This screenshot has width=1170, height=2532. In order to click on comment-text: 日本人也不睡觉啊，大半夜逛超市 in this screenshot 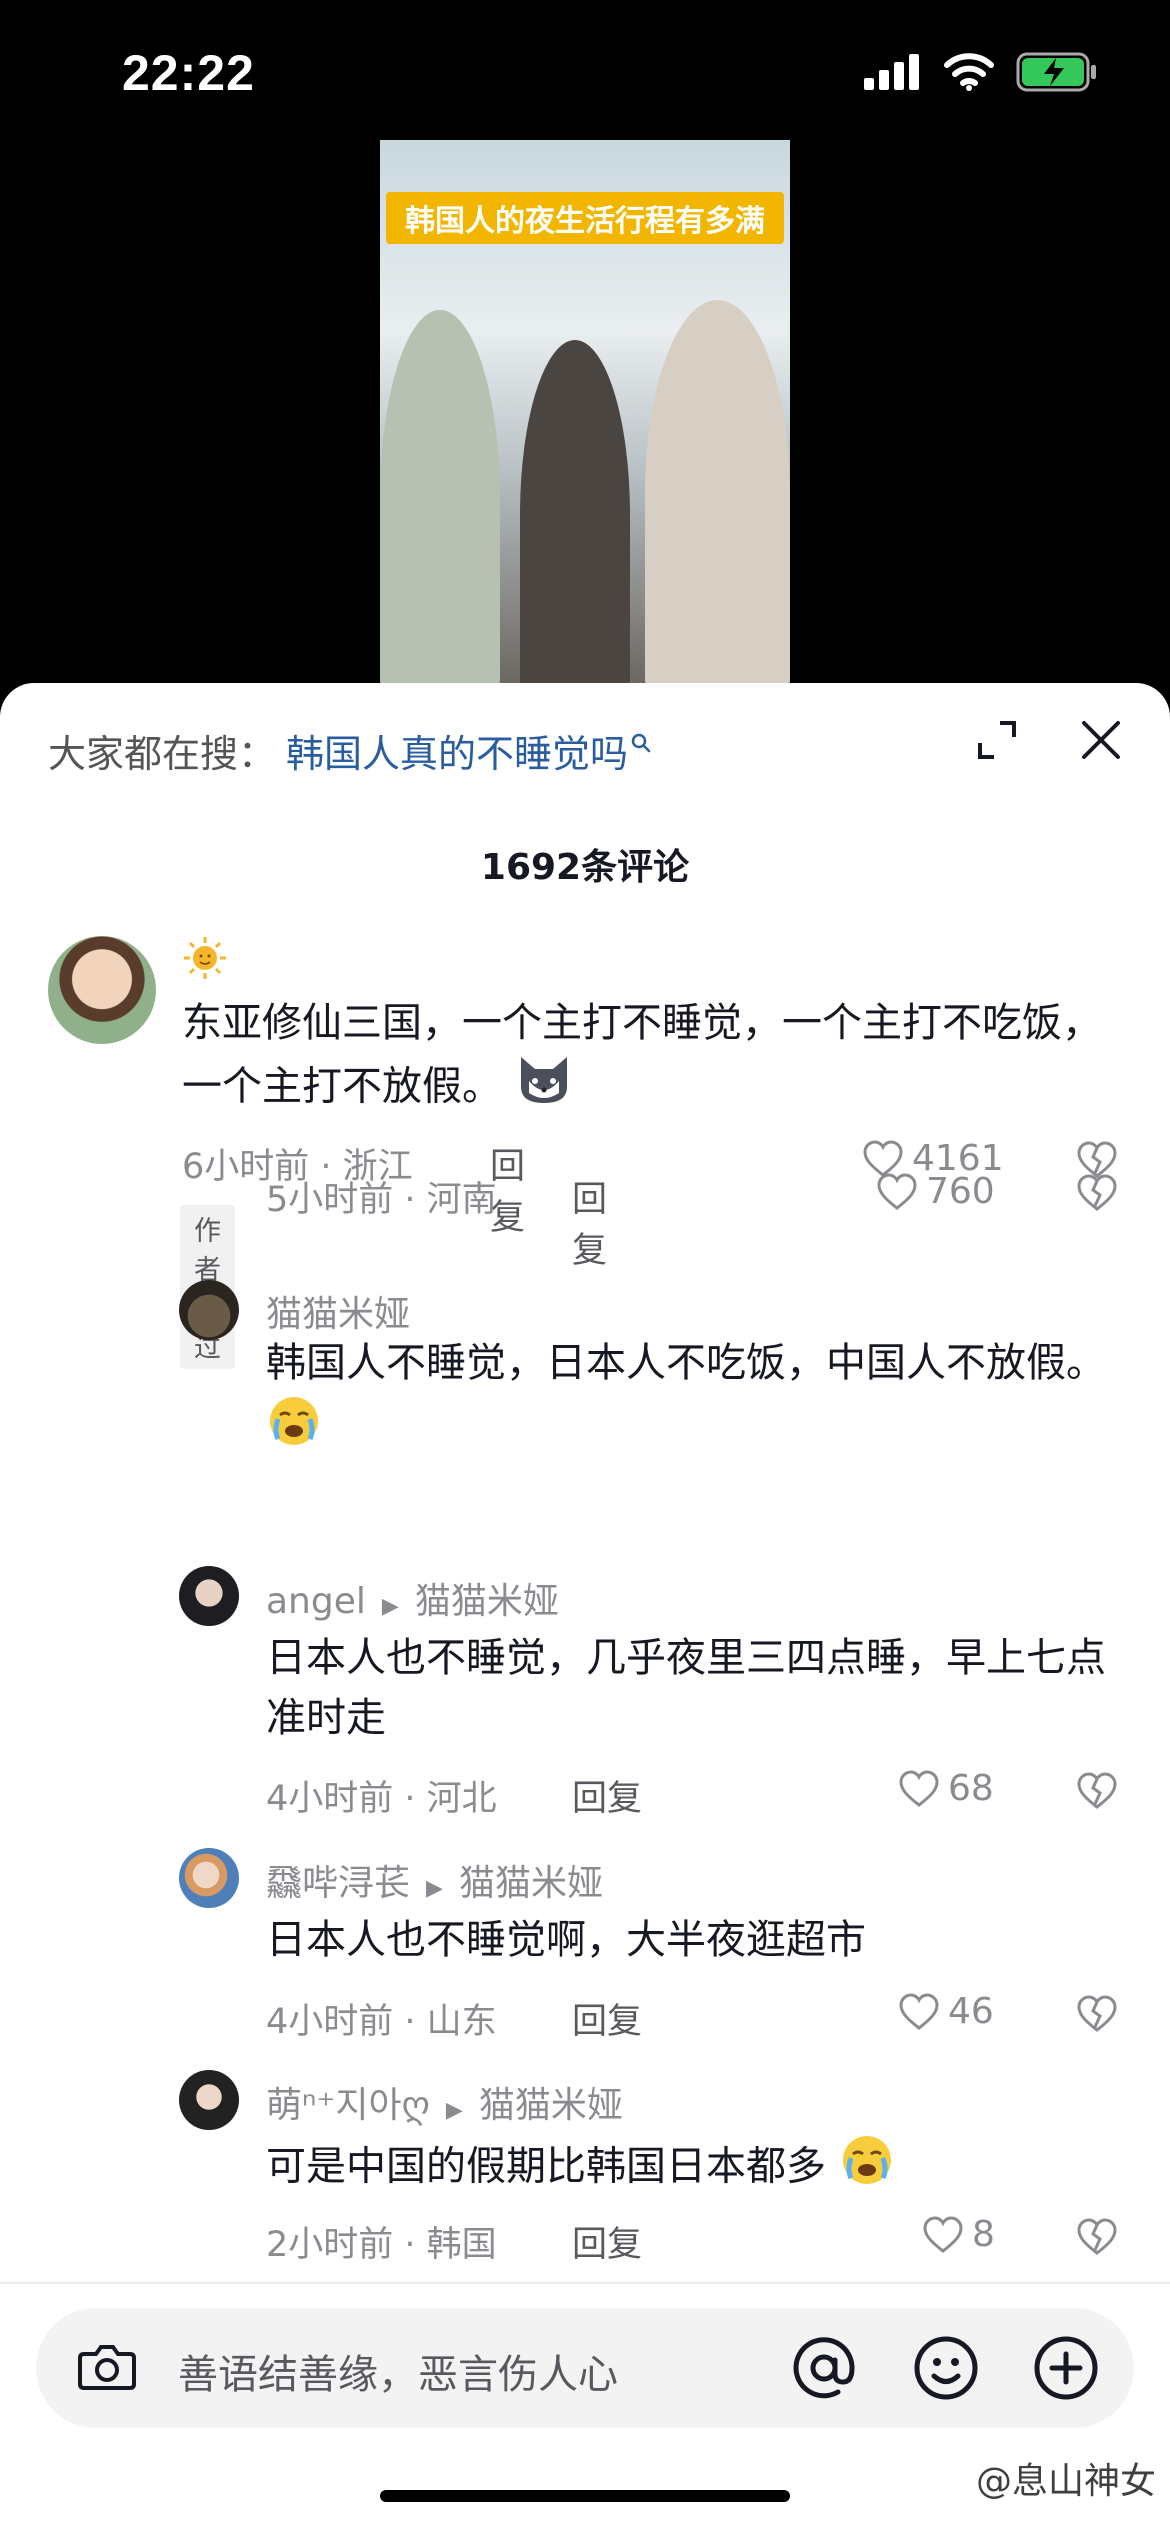, I will do `click(566, 1940)`.